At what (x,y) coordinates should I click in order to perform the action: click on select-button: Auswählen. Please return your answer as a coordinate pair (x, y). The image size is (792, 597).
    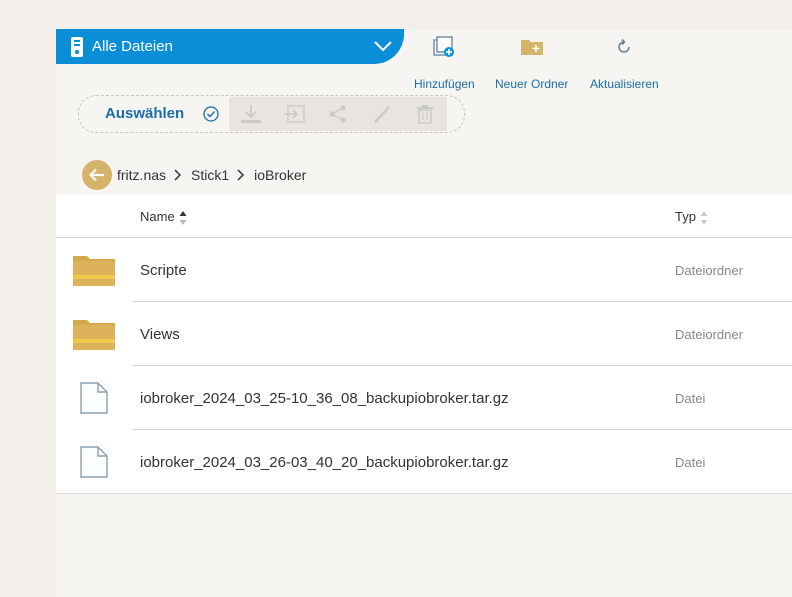
    Looking at the image, I should click on (144, 113).